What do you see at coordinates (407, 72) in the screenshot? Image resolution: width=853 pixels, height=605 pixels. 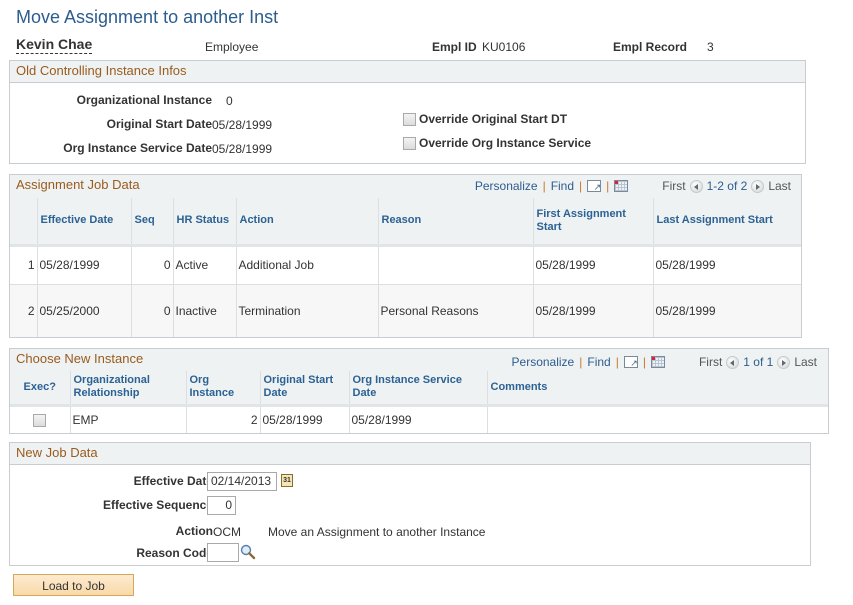 I see `old-instance-title: Old Controlling Instance Infos` at bounding box center [407, 72].